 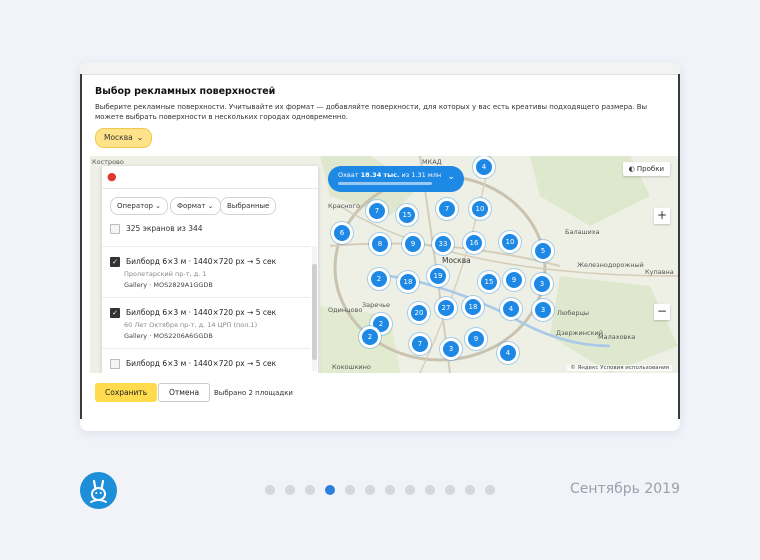 I want to click on search-input: ●, so click(x=210, y=177).